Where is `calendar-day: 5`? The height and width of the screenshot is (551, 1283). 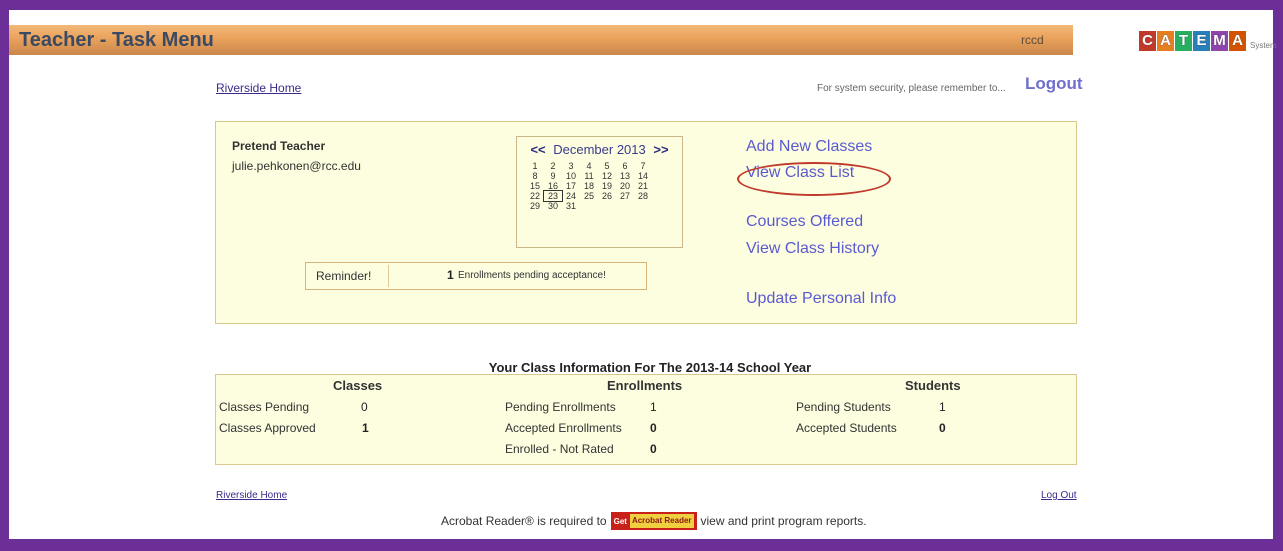
calendar-day: 5 is located at coordinates (607, 166).